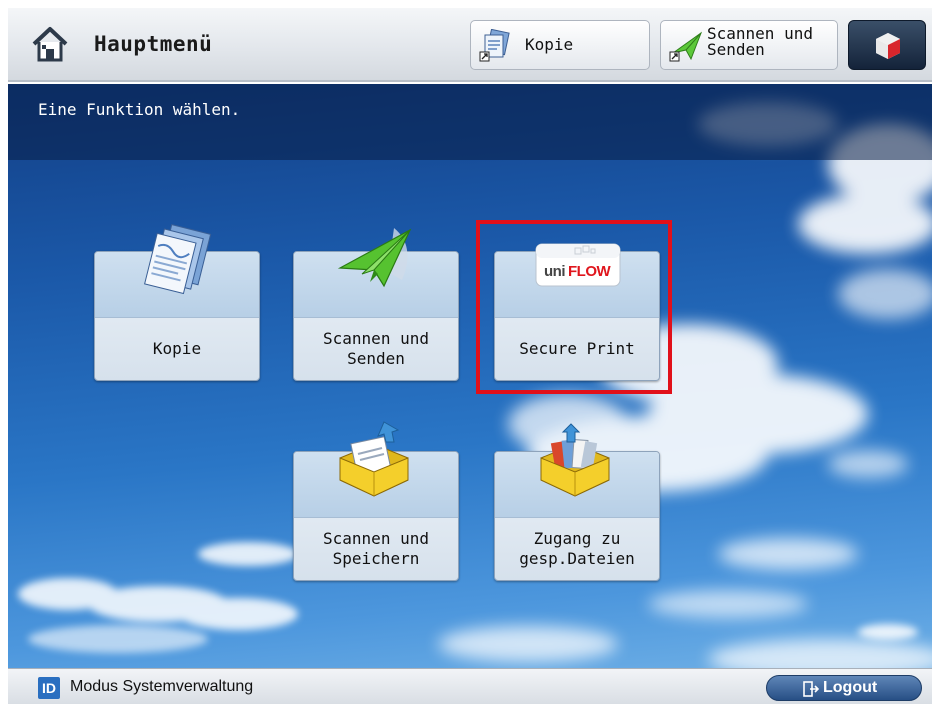 Image resolution: width=936 pixels, height=704 pixels. I want to click on settings-button, so click(887, 45).